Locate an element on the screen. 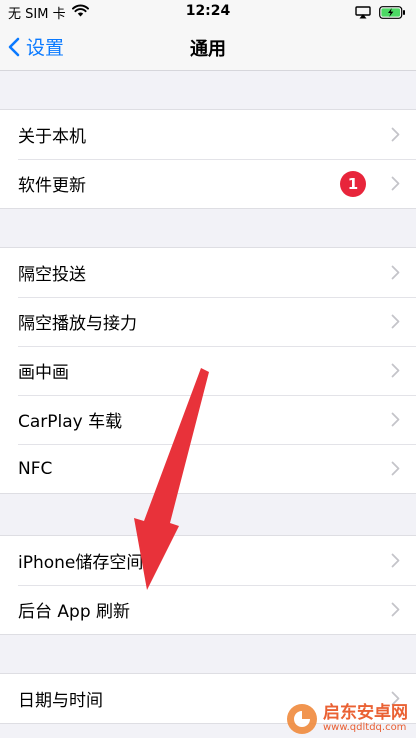 The image size is (416, 738). row-label: 软件更新 is located at coordinates (52, 186).